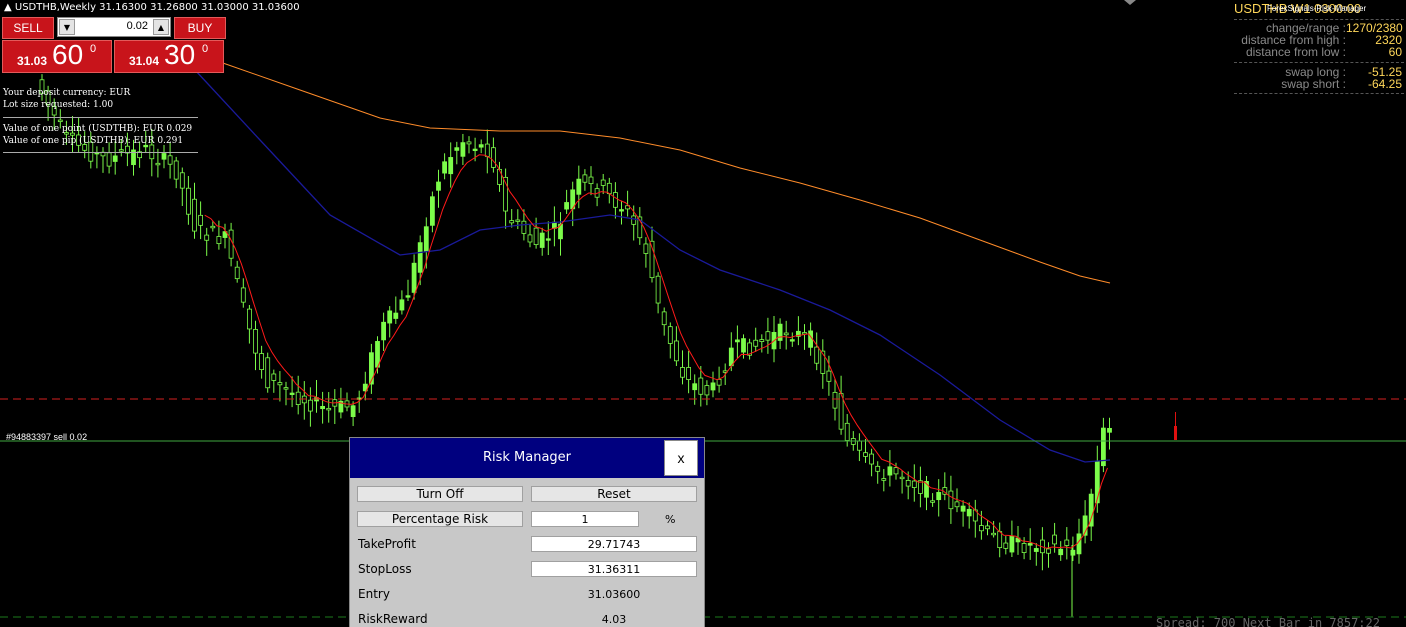 The width and height of the screenshot is (1406, 627). What do you see at coordinates (440, 494) in the screenshot?
I see `turn-off-button: Turn Off` at bounding box center [440, 494].